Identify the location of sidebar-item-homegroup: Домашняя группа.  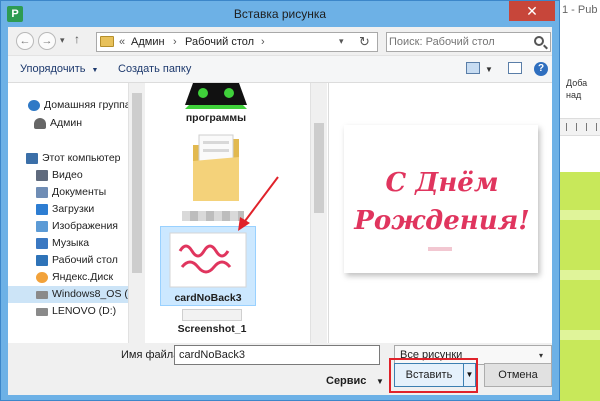
(68, 105).